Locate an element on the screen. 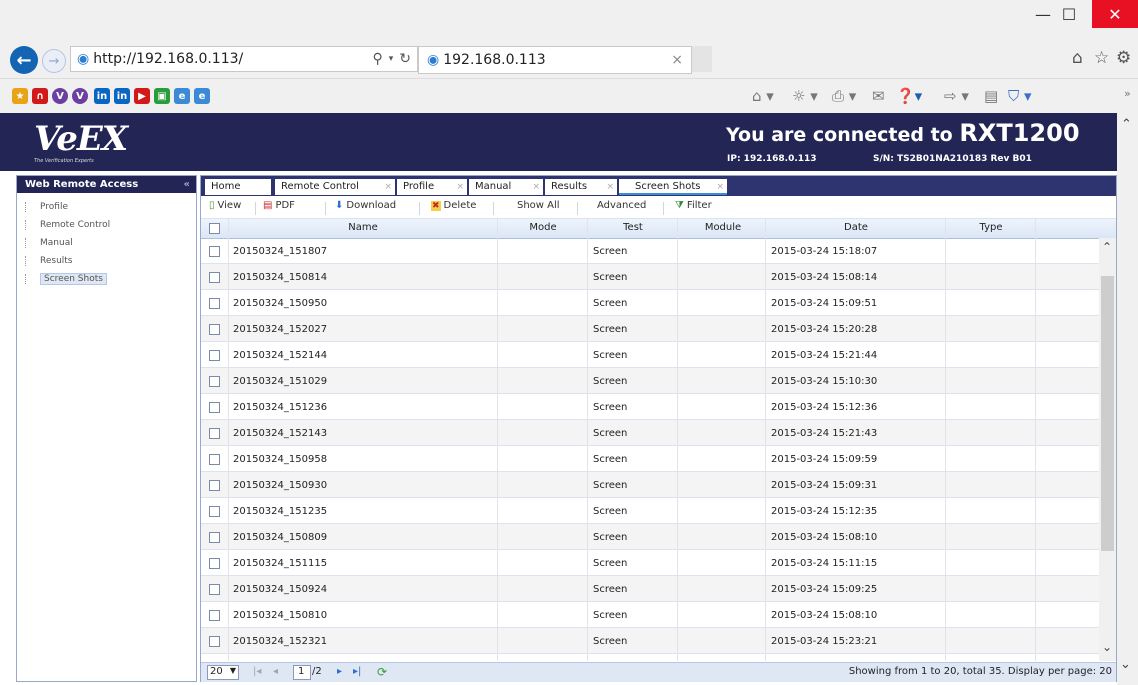 The width and height of the screenshot is (1138, 685). add-favorite-icon: ★ is located at coordinates (20, 96).